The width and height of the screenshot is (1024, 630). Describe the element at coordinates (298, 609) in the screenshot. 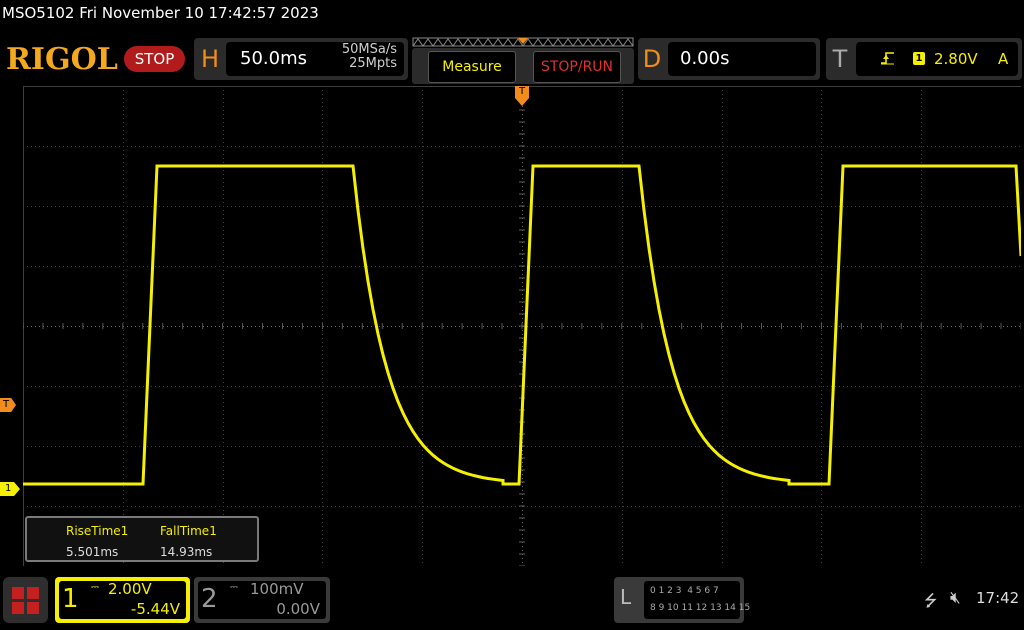

I see `ch2-offset: 0.00V` at that location.